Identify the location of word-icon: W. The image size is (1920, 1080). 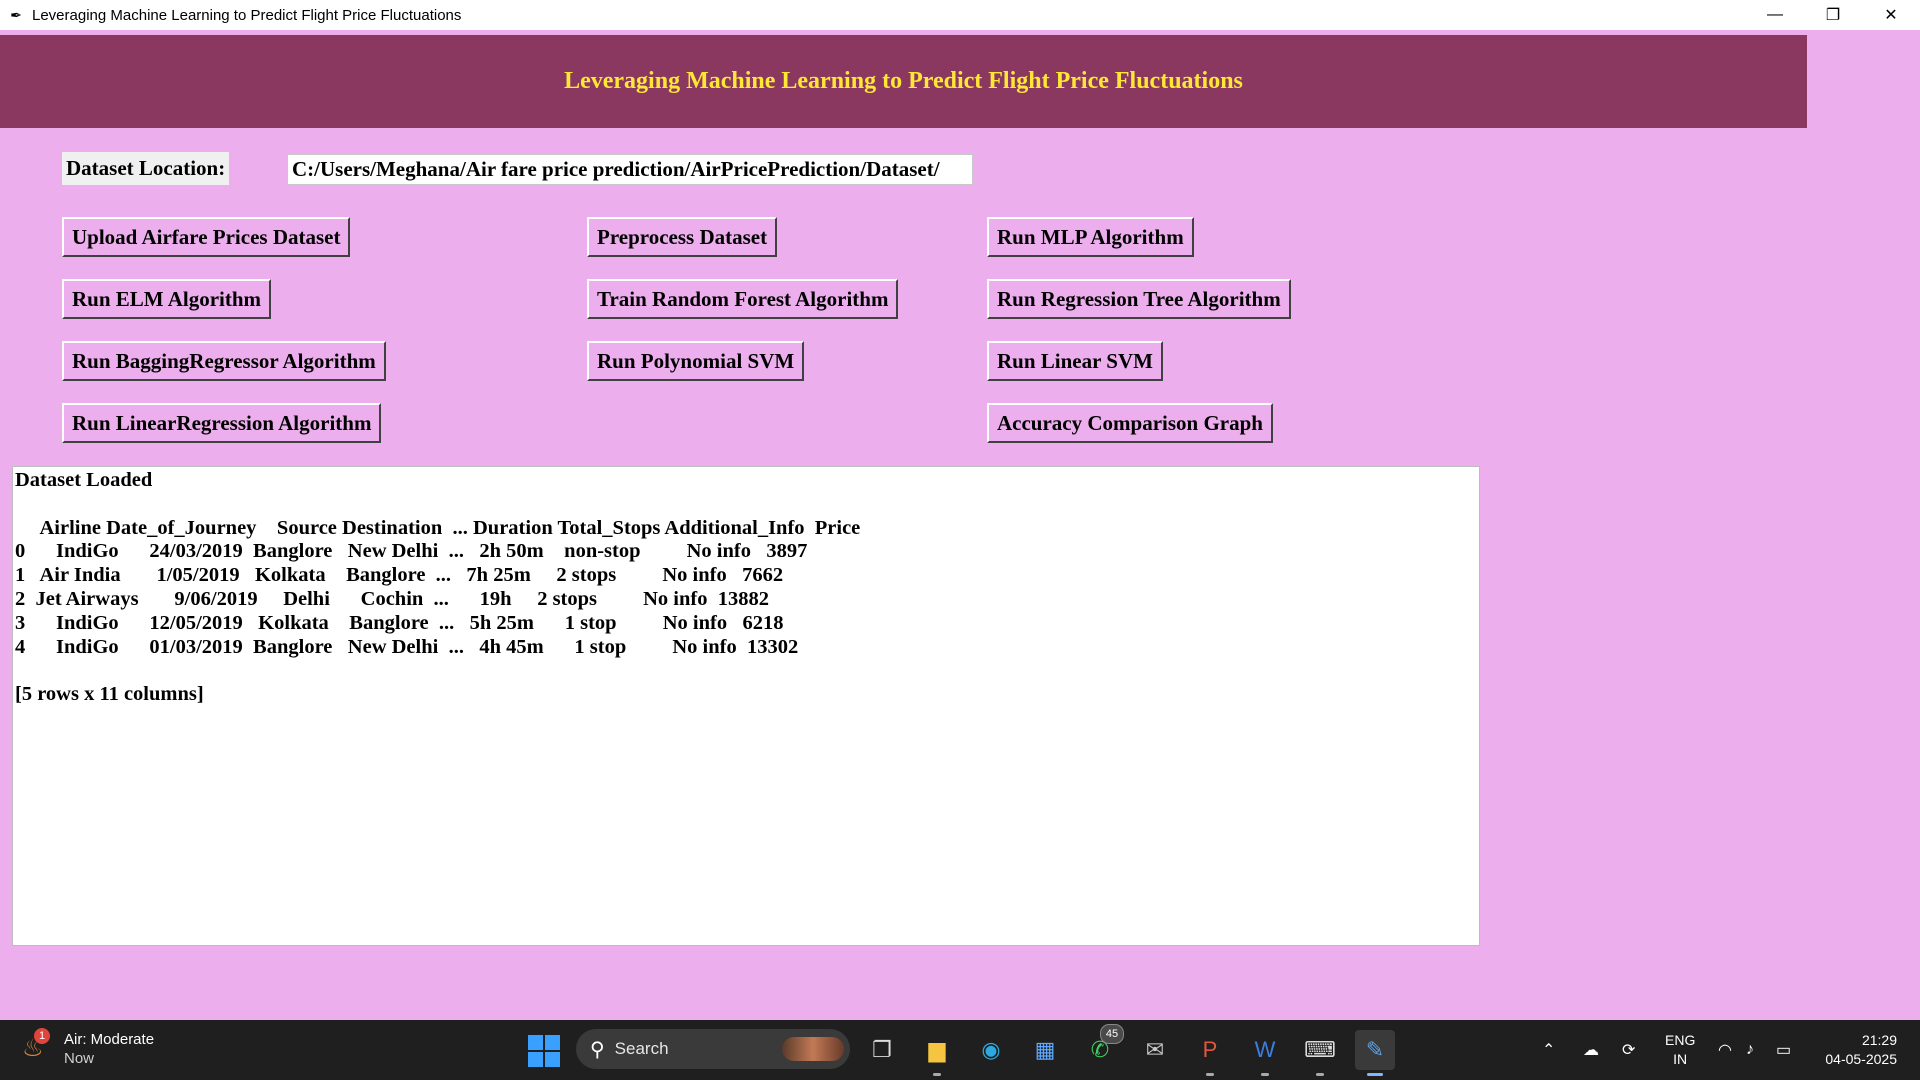
(1265, 1053).